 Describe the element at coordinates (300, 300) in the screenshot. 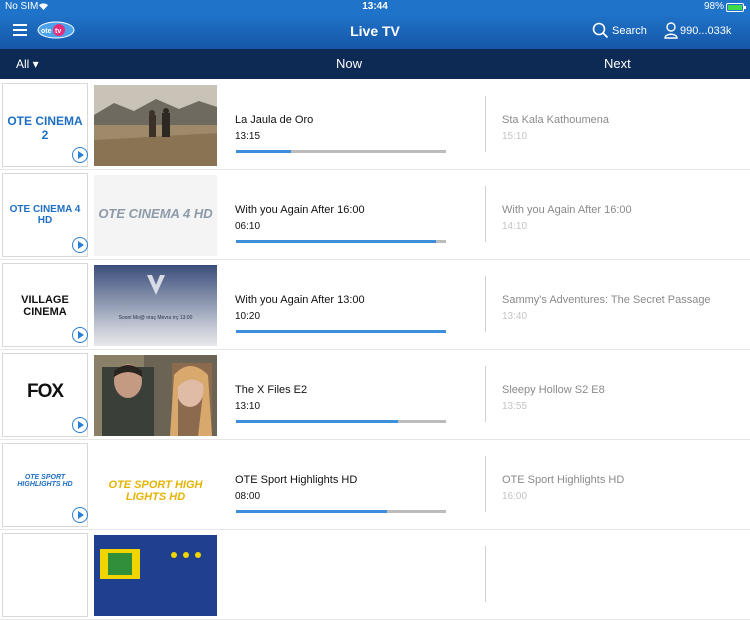

I see `now-program-title: With you Again After 13:00` at that location.